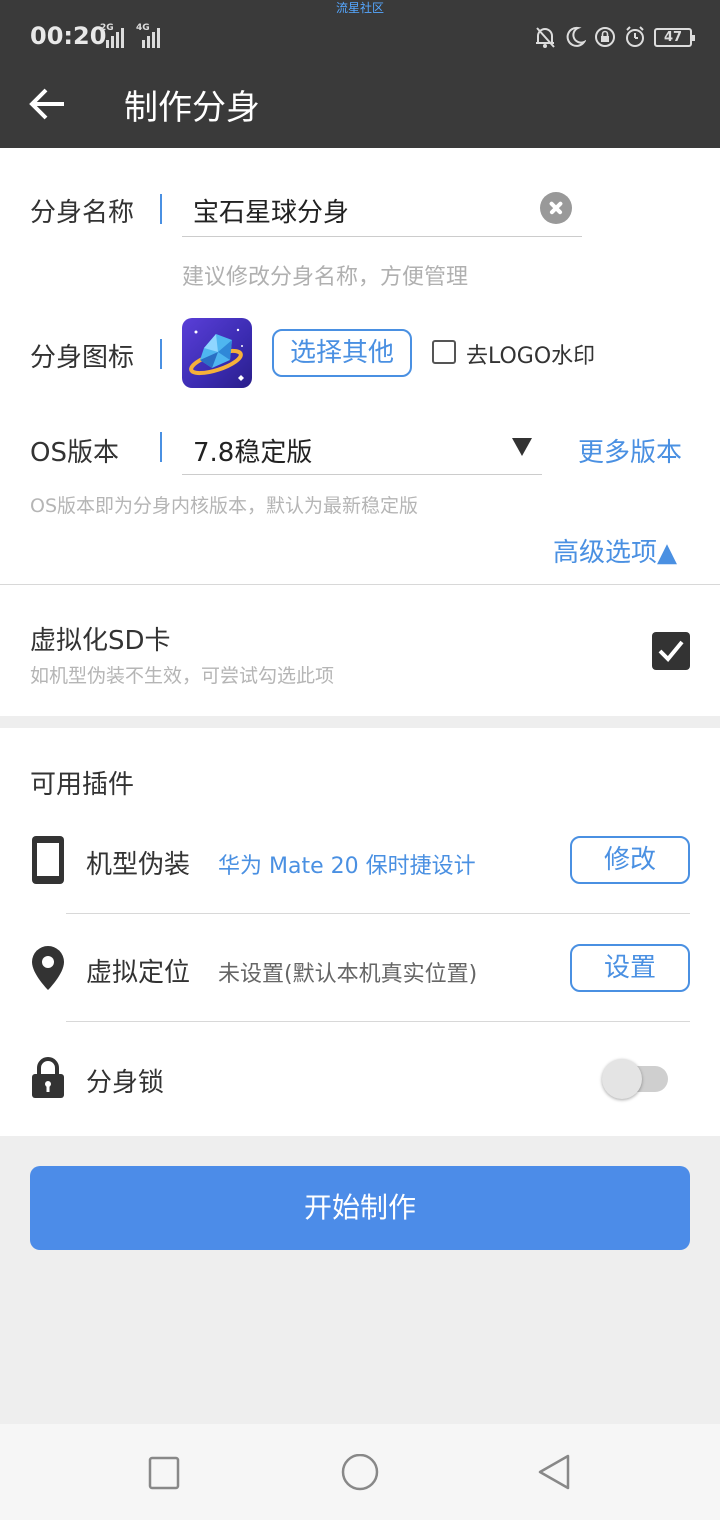 The width and height of the screenshot is (720, 1520). I want to click on lock-toggle-knob, so click(622, 1079).